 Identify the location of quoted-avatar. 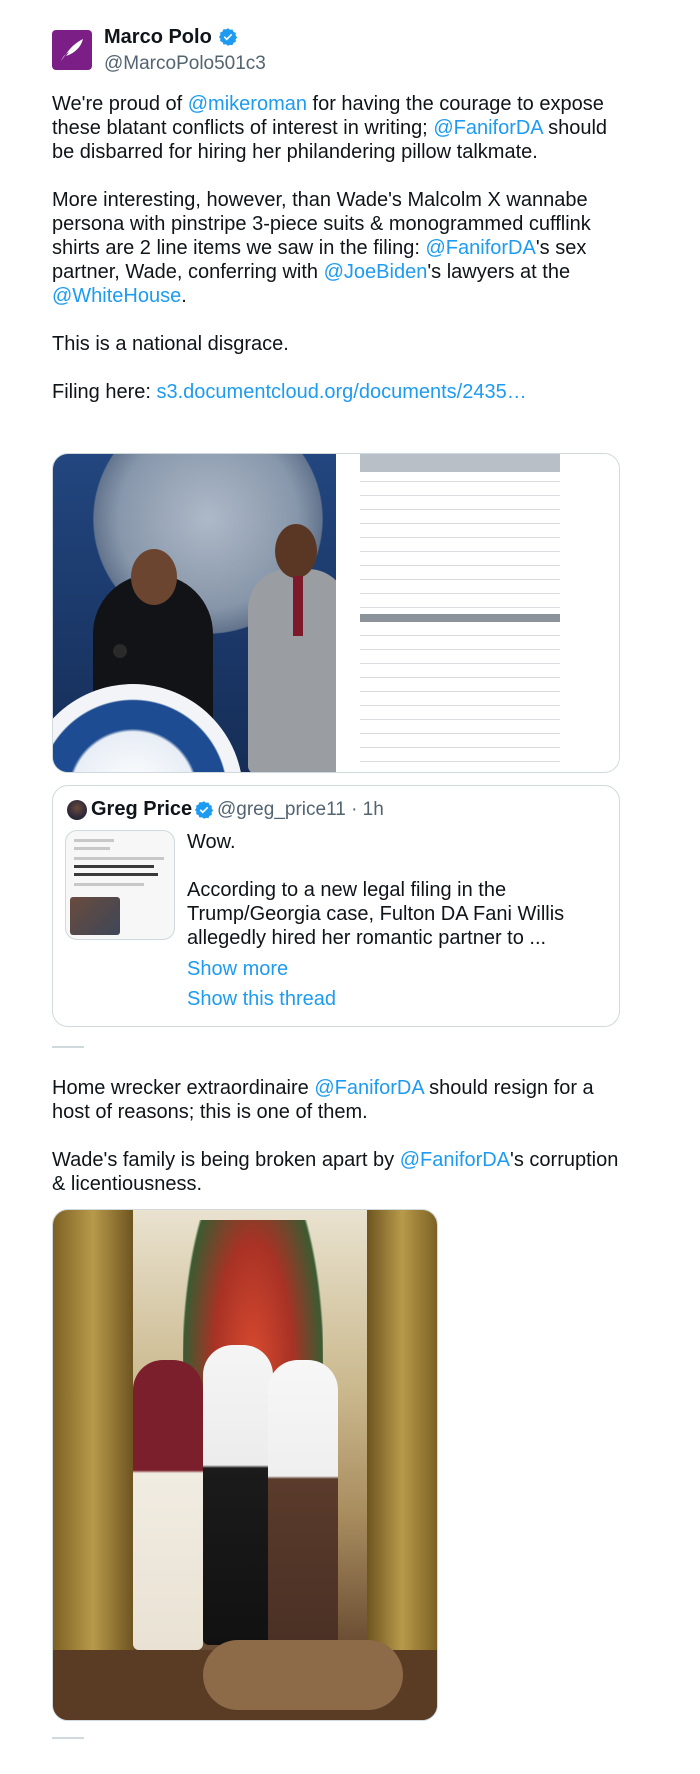
(77, 810).